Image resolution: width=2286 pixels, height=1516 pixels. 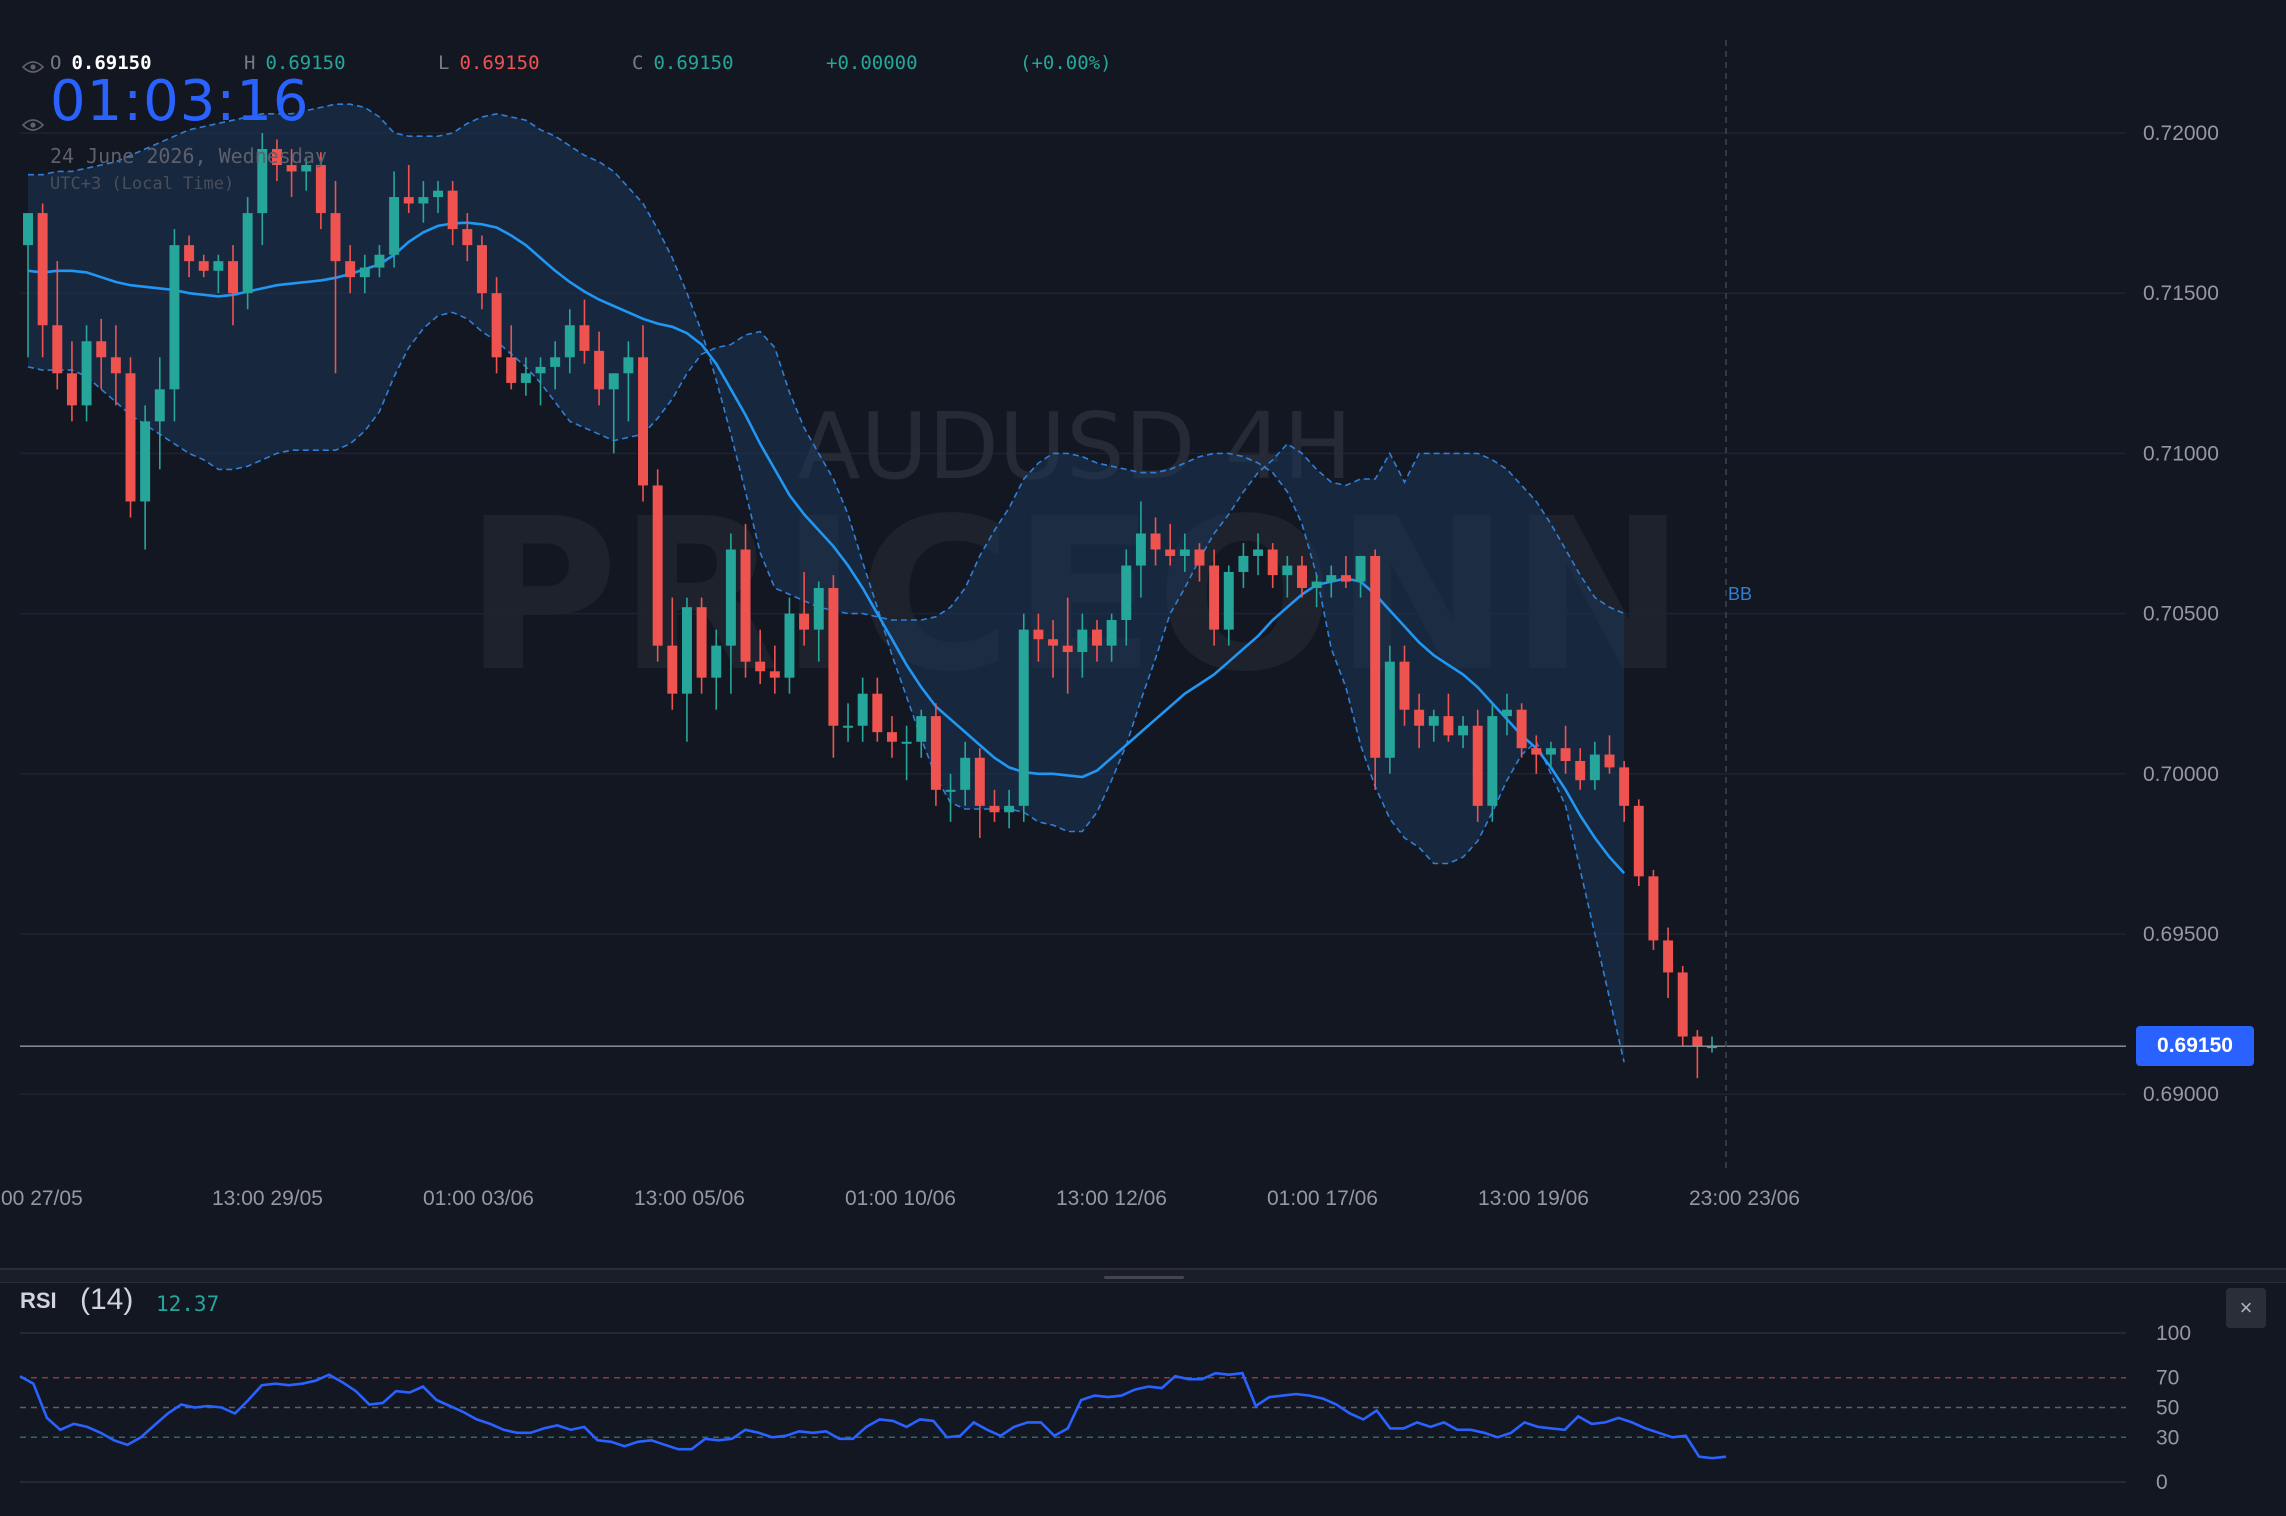 I want to click on time-tick-label: 13:00 19/06, so click(x=1533, y=1198).